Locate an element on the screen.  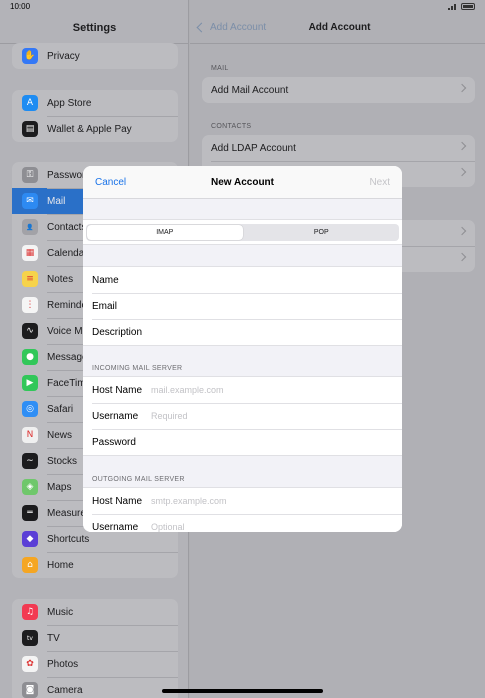
incoming-host-row: Host Name mail.example.com is located at coordinates (242, 390).